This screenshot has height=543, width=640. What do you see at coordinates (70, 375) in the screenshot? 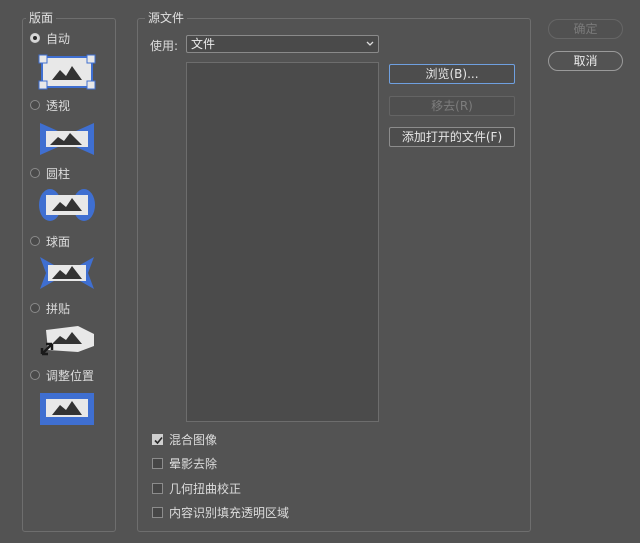
I see `layout-option-reposition-label: 调整位置` at bounding box center [70, 375].